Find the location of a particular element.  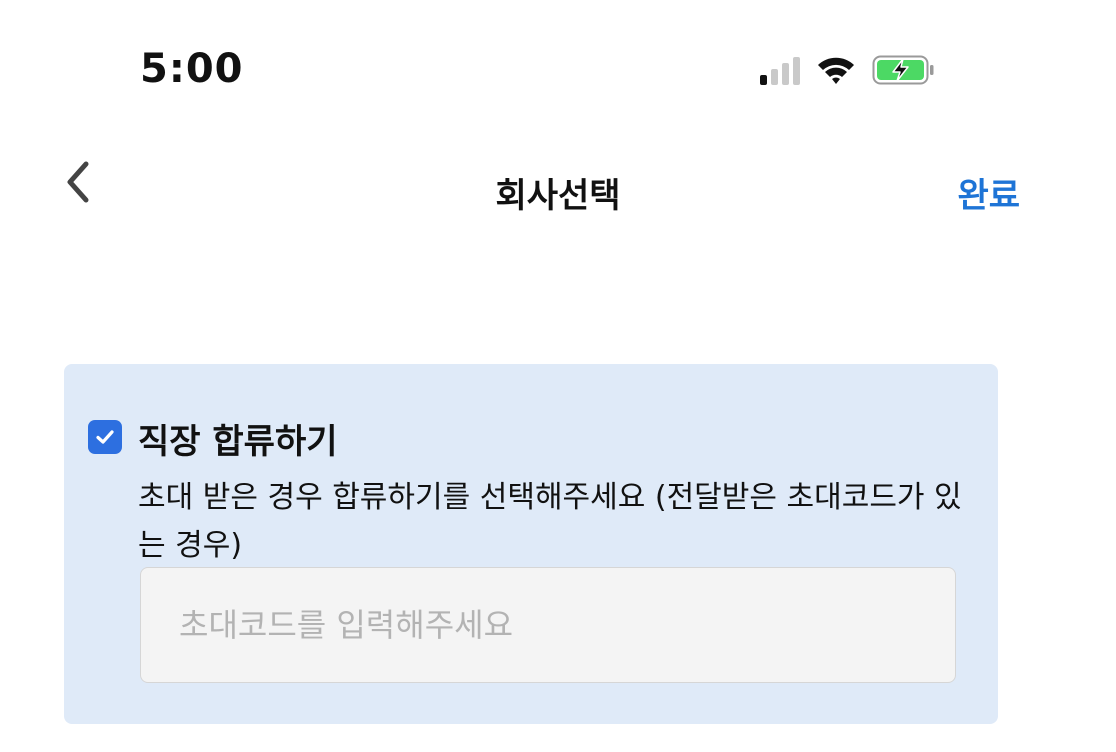

battery-charging-icon is located at coordinates (904, 70).